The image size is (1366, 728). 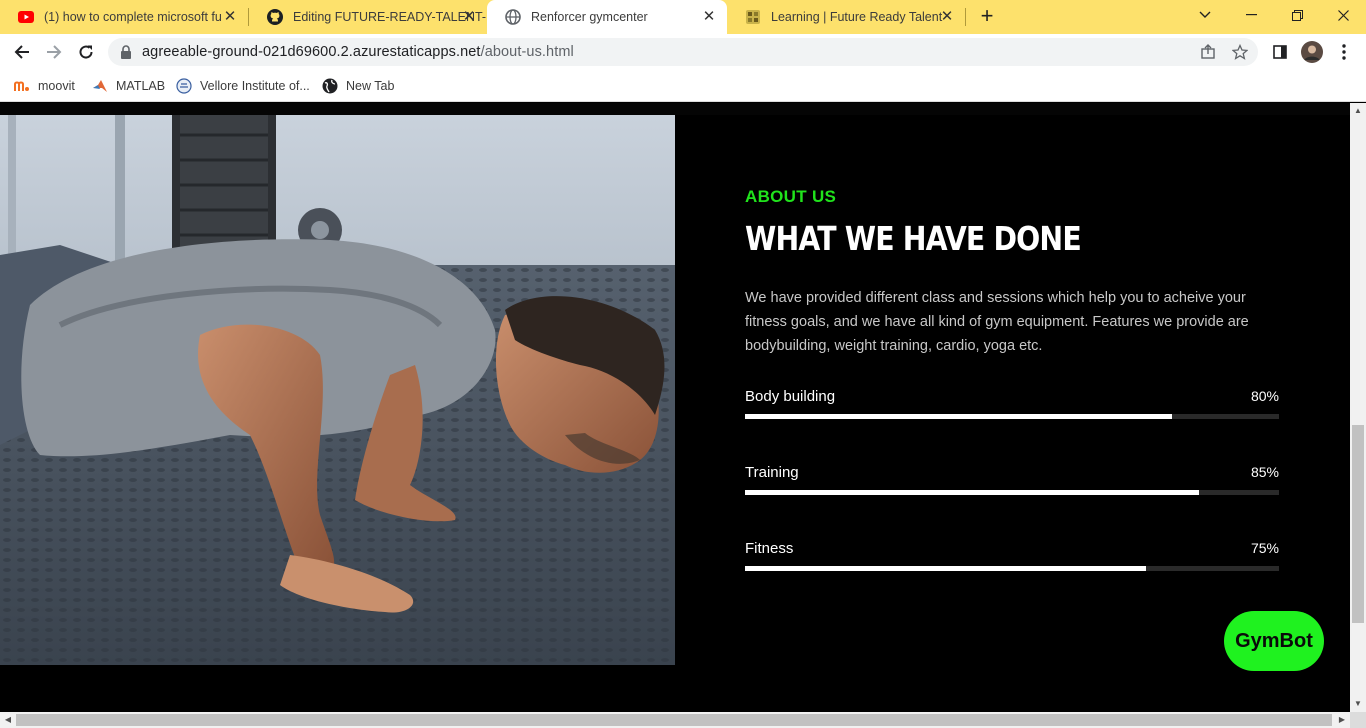 What do you see at coordinates (1358, 111) in the screenshot?
I see `scroll-up-icon: ▲` at bounding box center [1358, 111].